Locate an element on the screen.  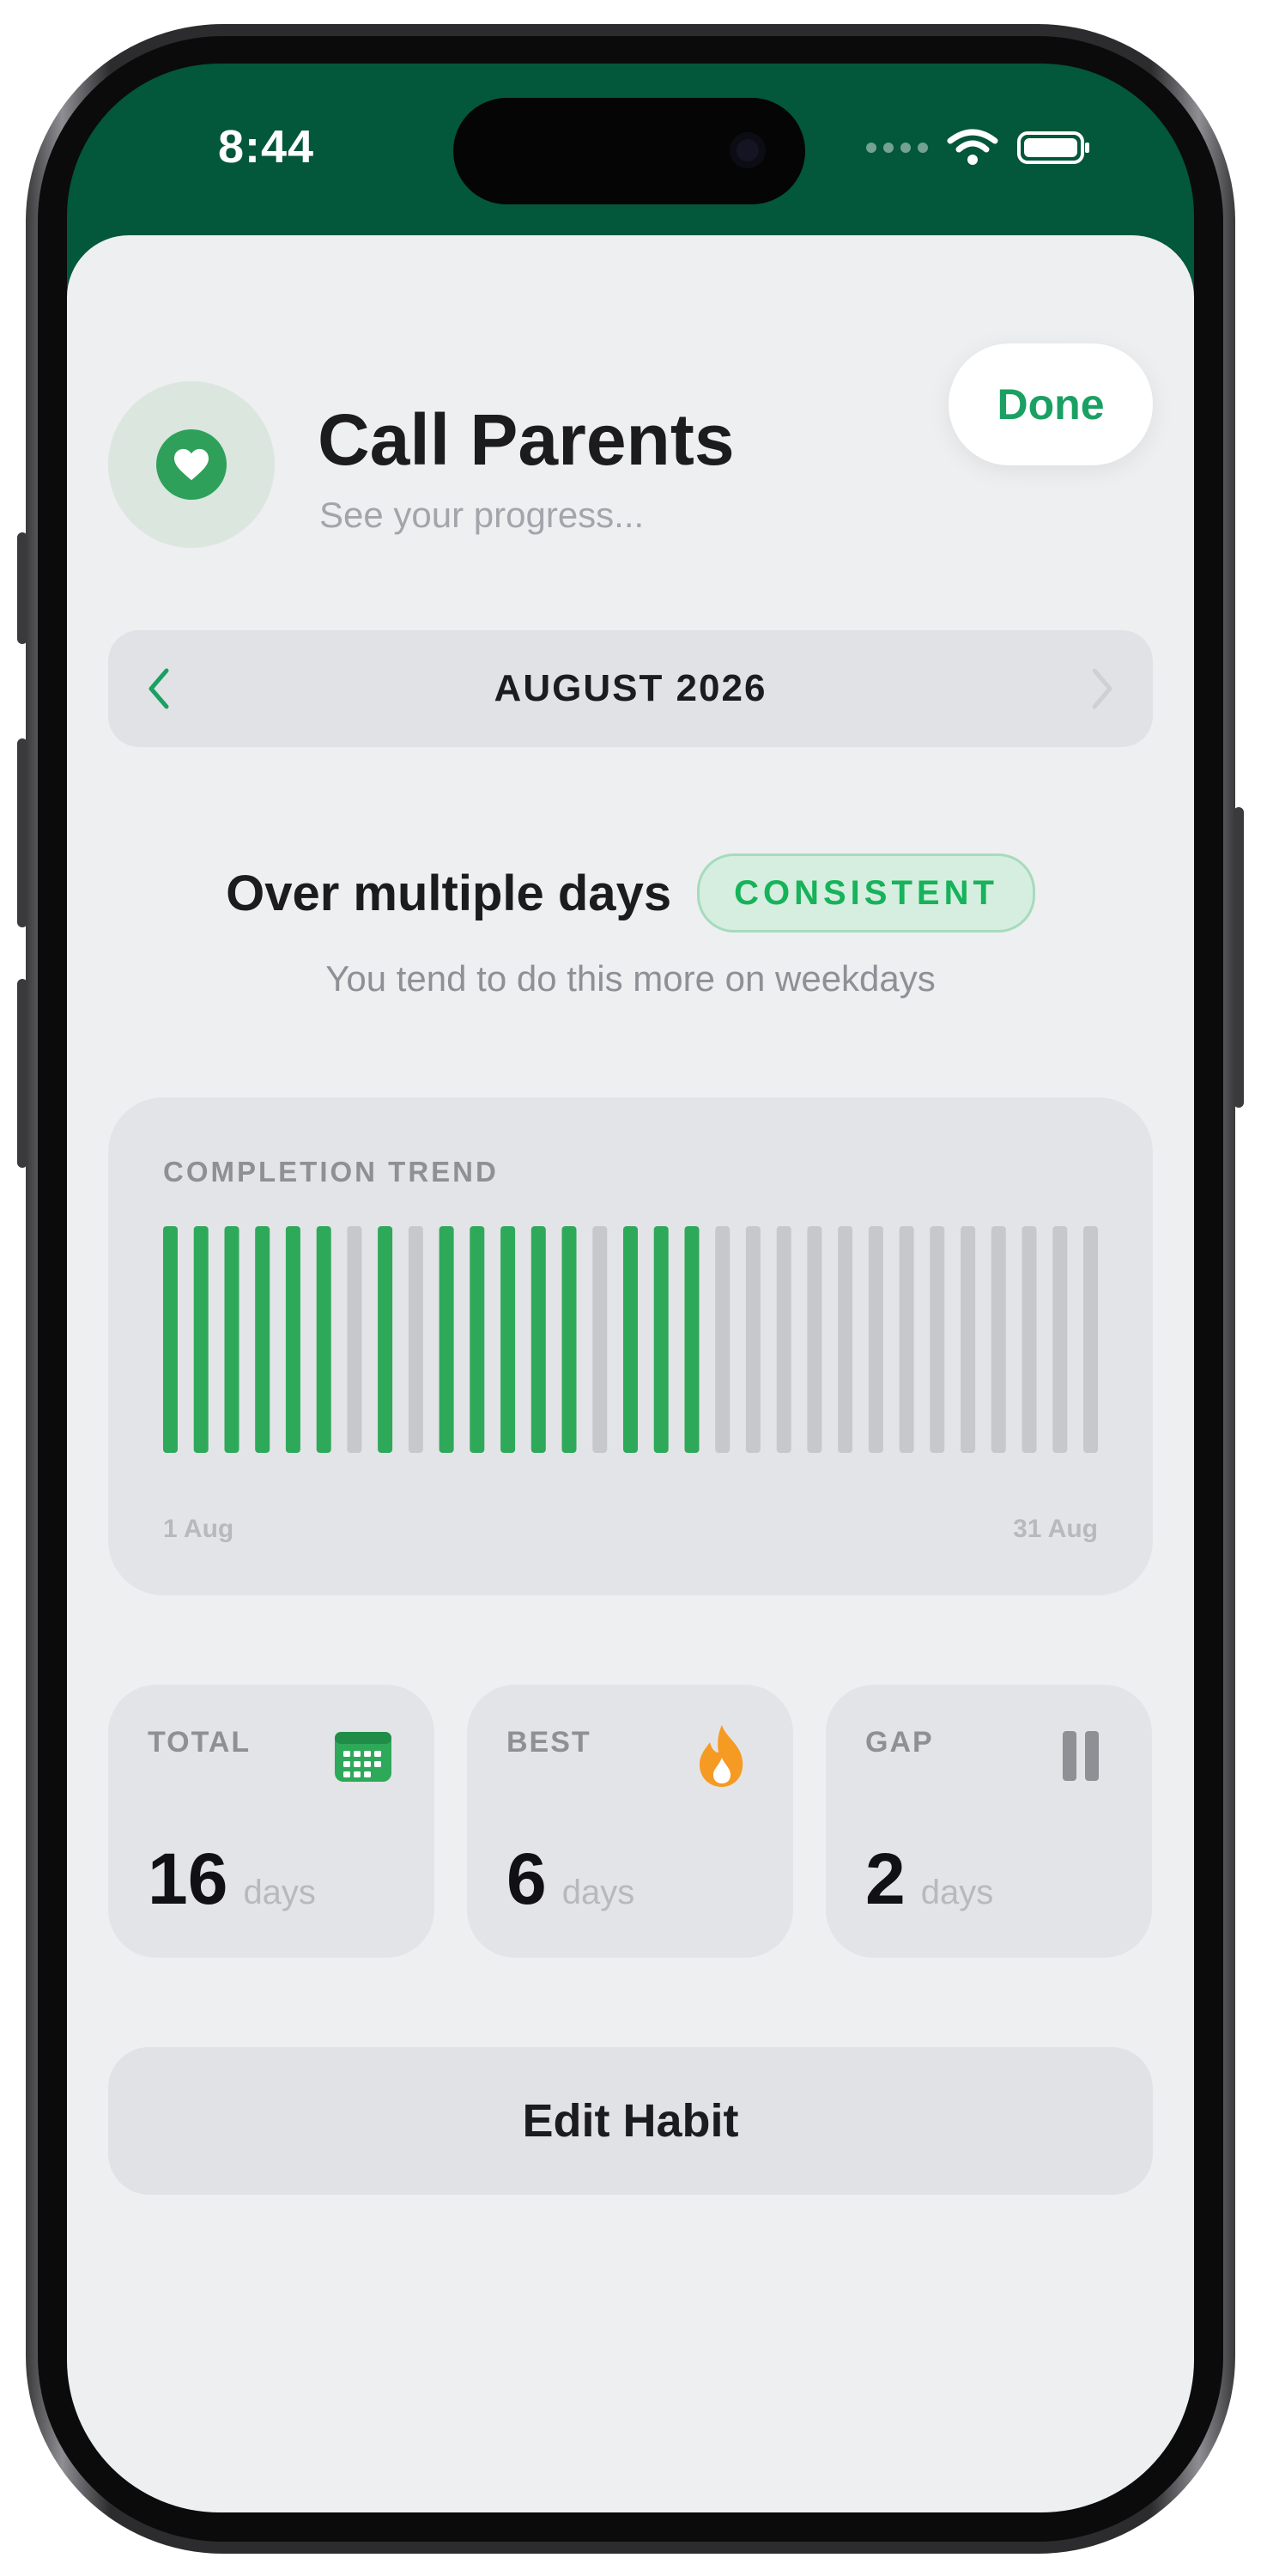
stat-label: GAP is located at coordinates (900, 1742).